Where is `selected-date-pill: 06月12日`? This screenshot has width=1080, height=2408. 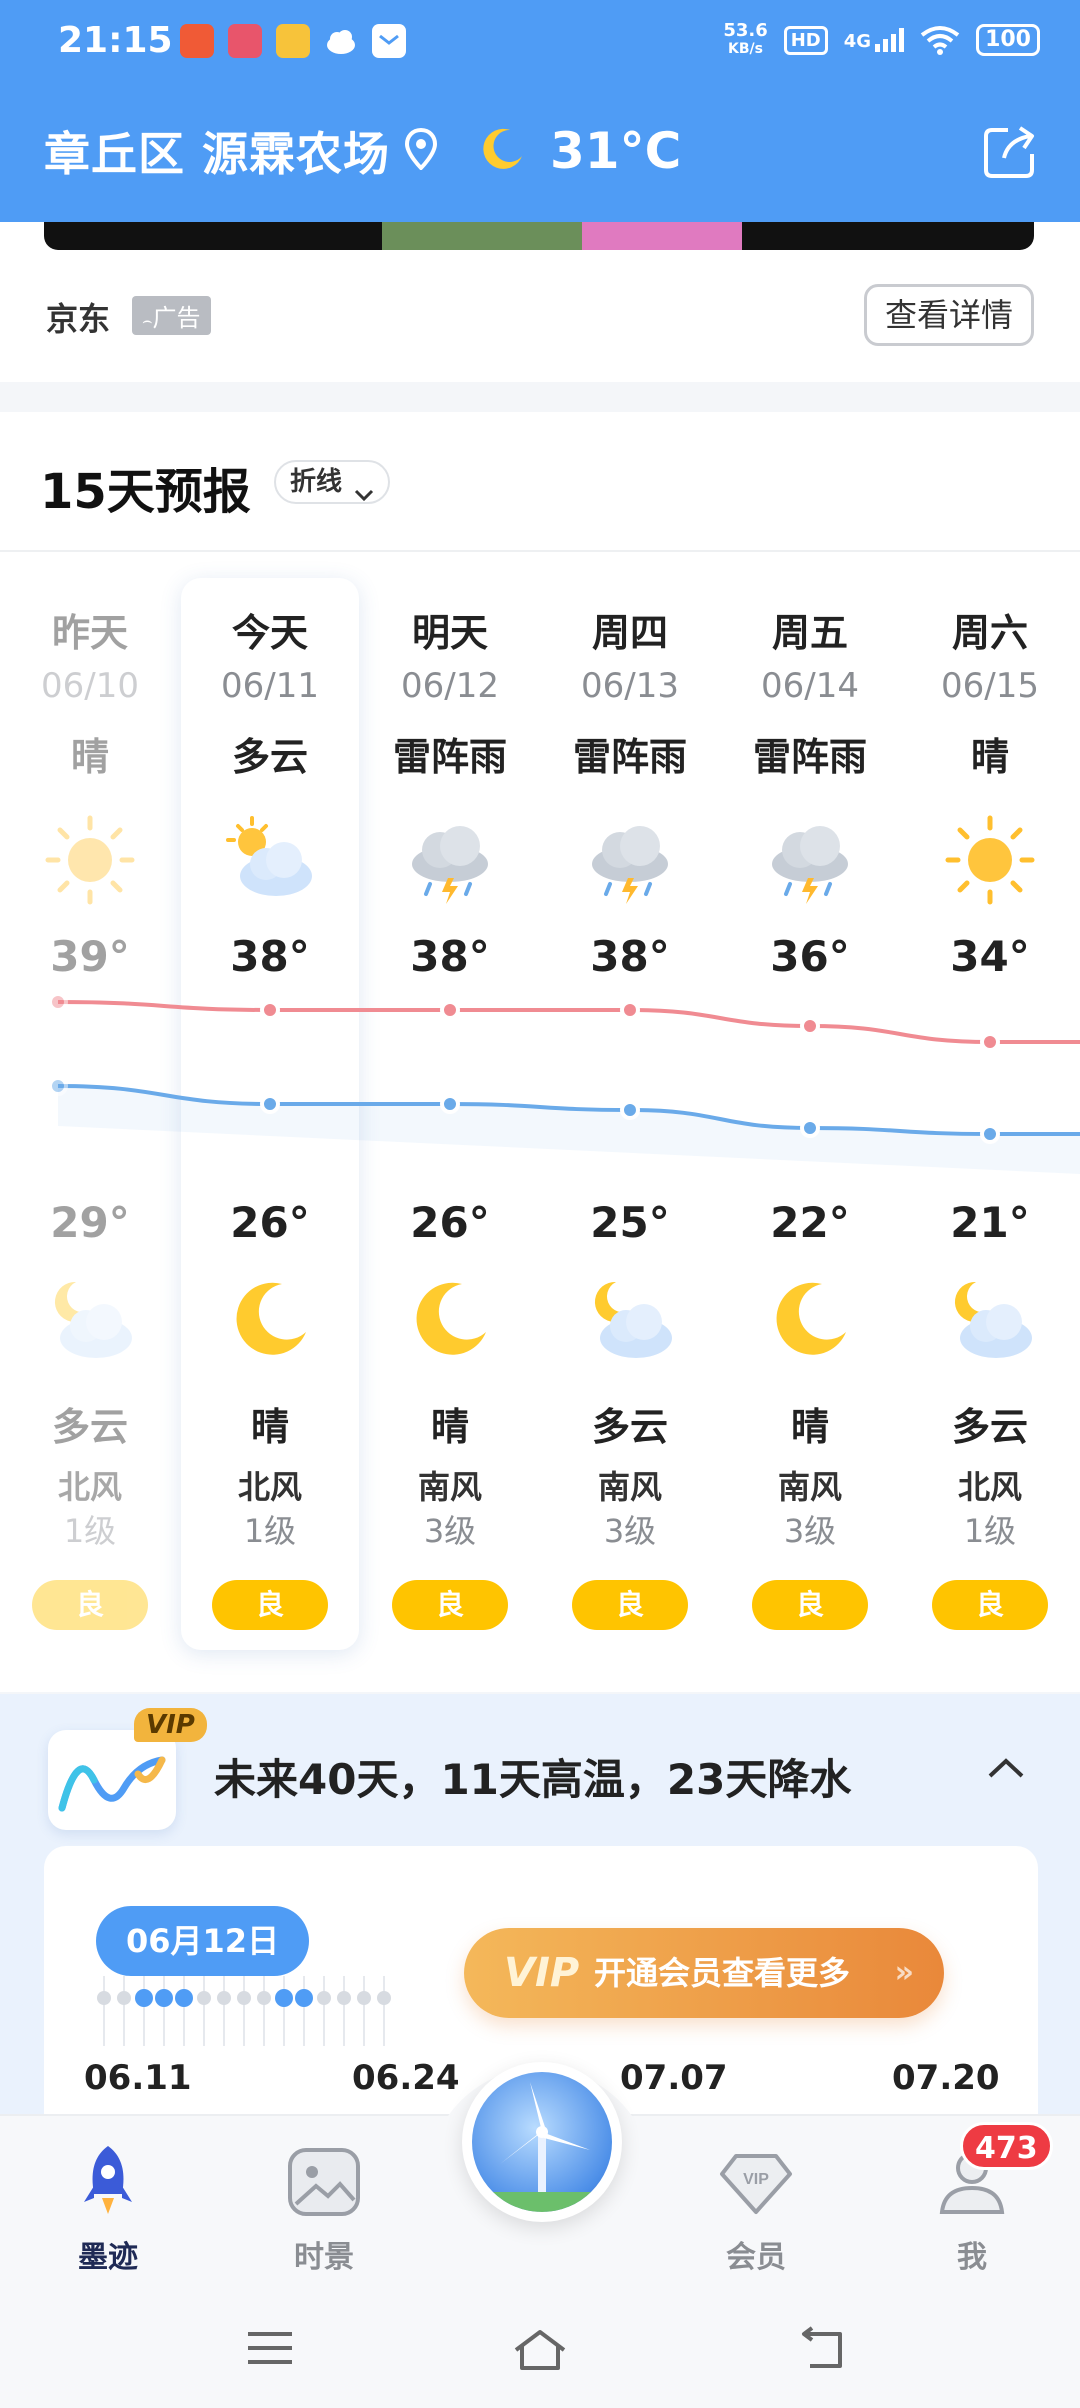
selected-date-pill: 06月12日 is located at coordinates (203, 1941).